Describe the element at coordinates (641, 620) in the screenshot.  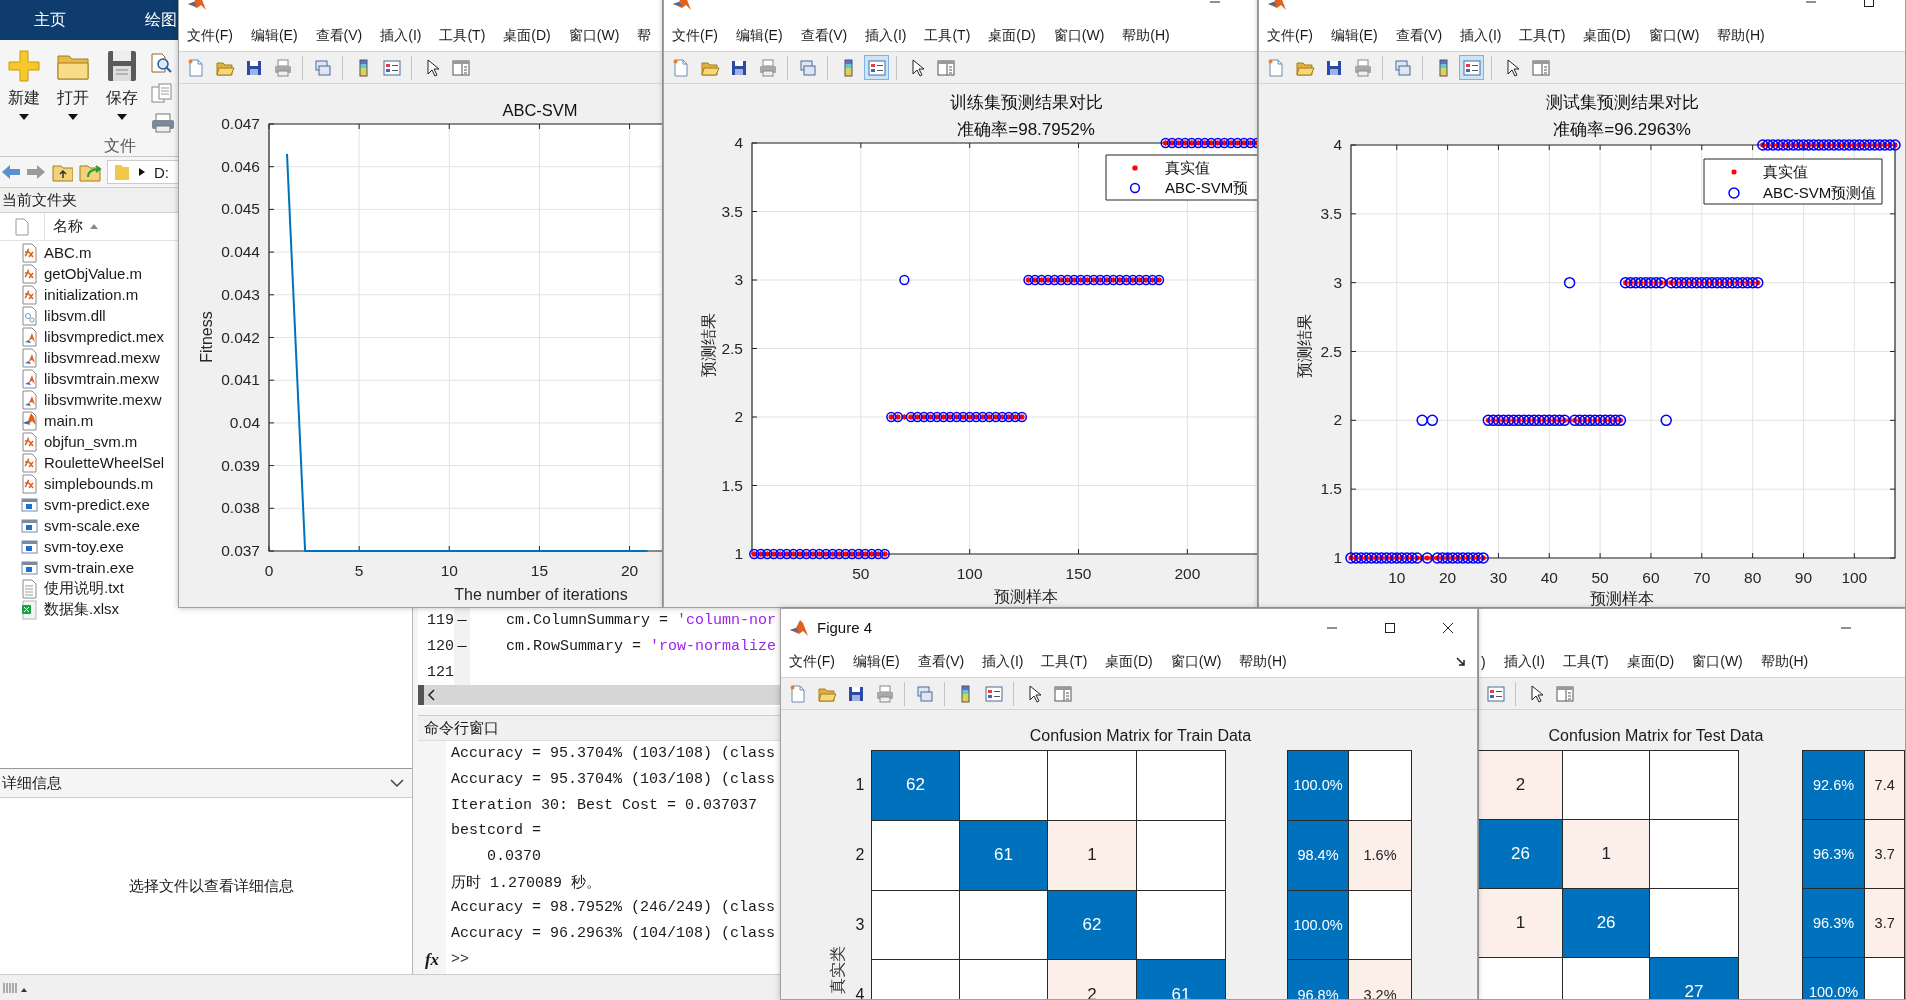
I see `code-line: cm.ColumnSummary = 'column-nor` at that location.